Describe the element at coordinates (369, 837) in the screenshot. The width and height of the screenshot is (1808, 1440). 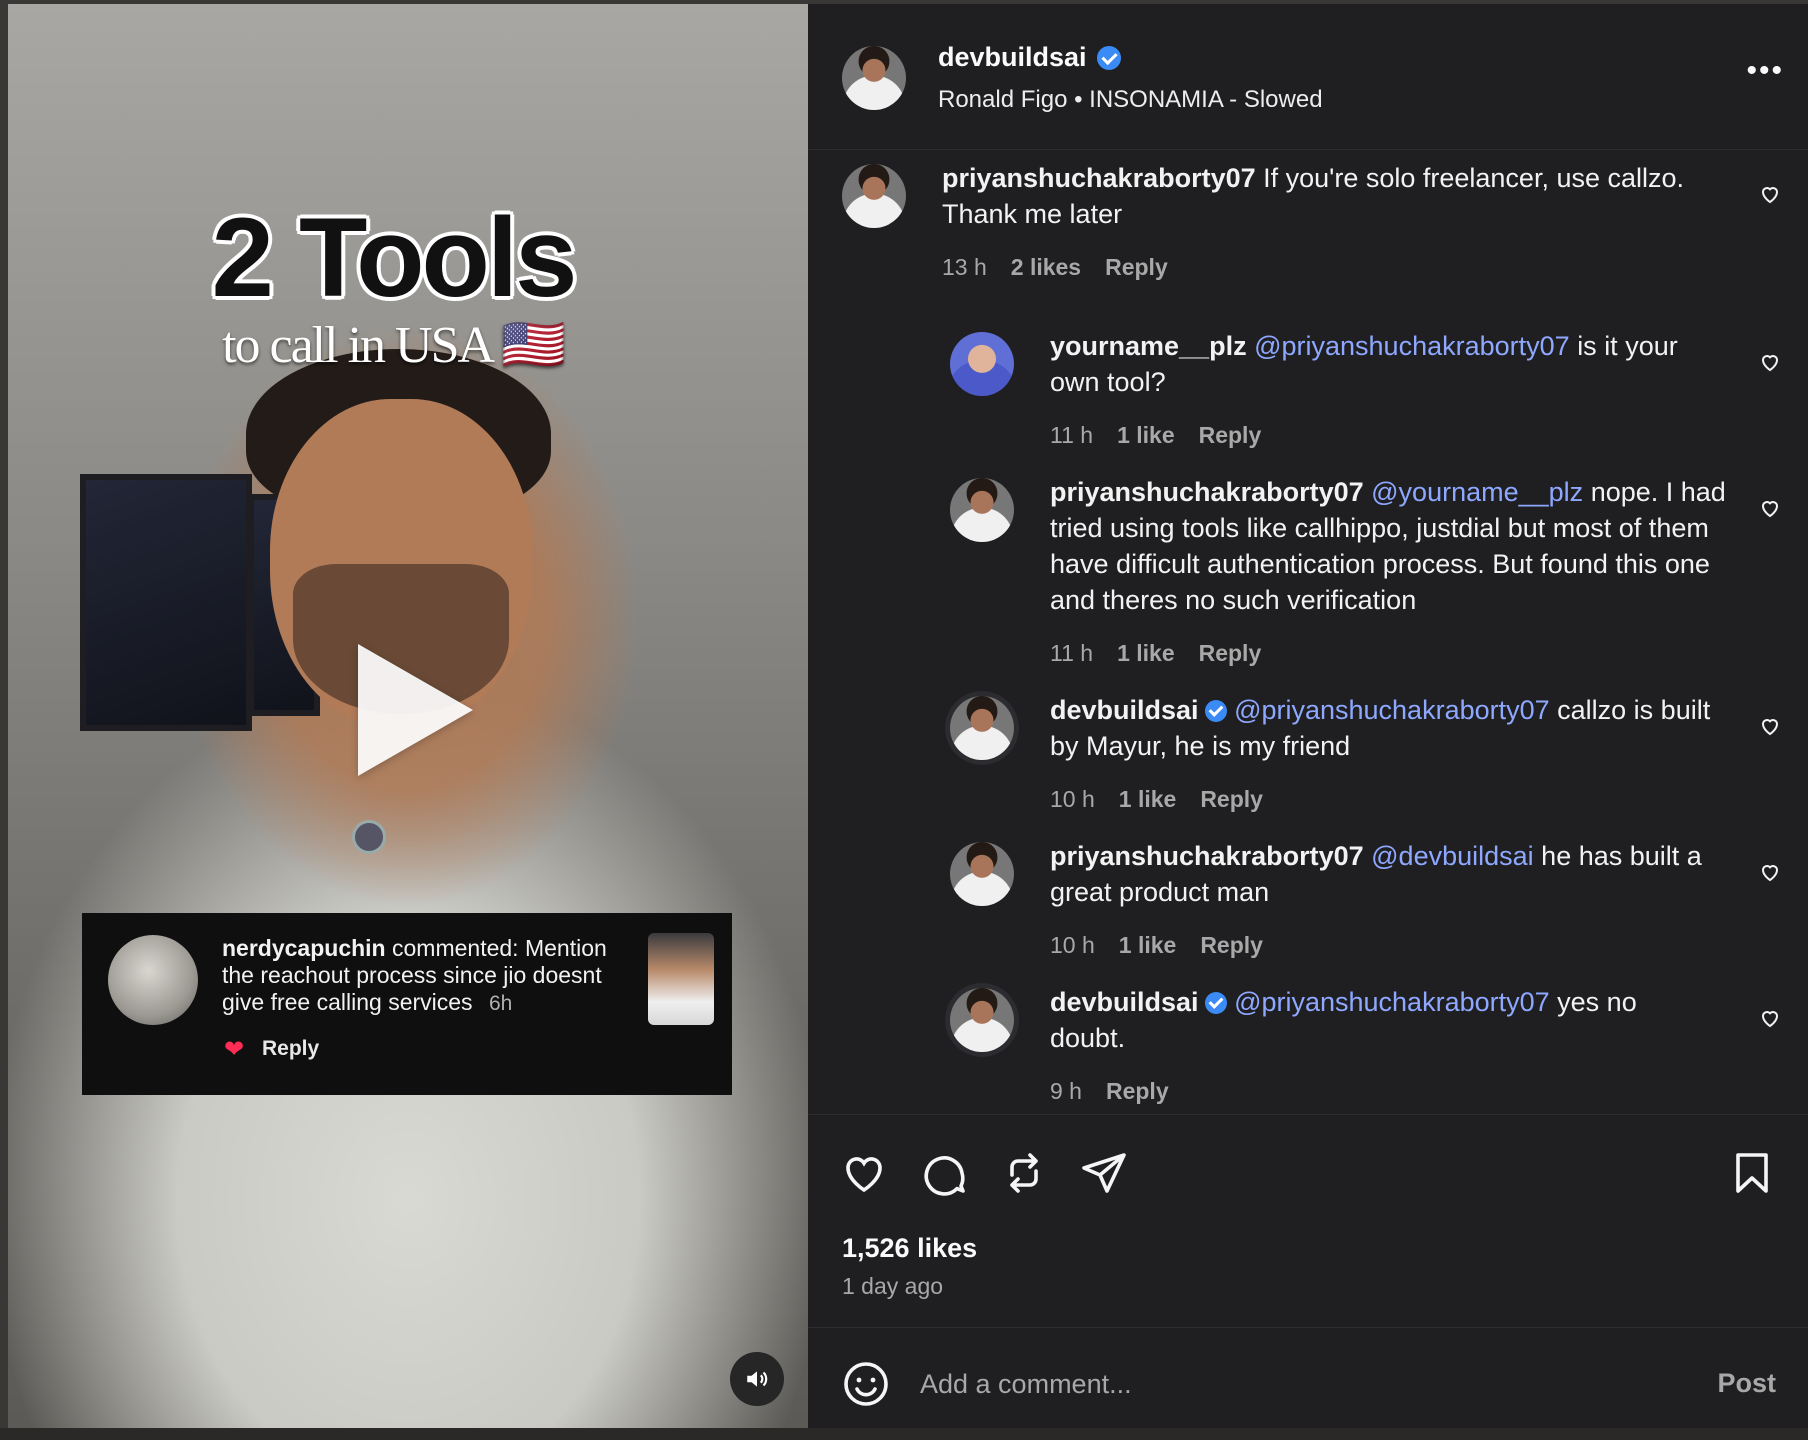
I see `pendant-icon` at that location.